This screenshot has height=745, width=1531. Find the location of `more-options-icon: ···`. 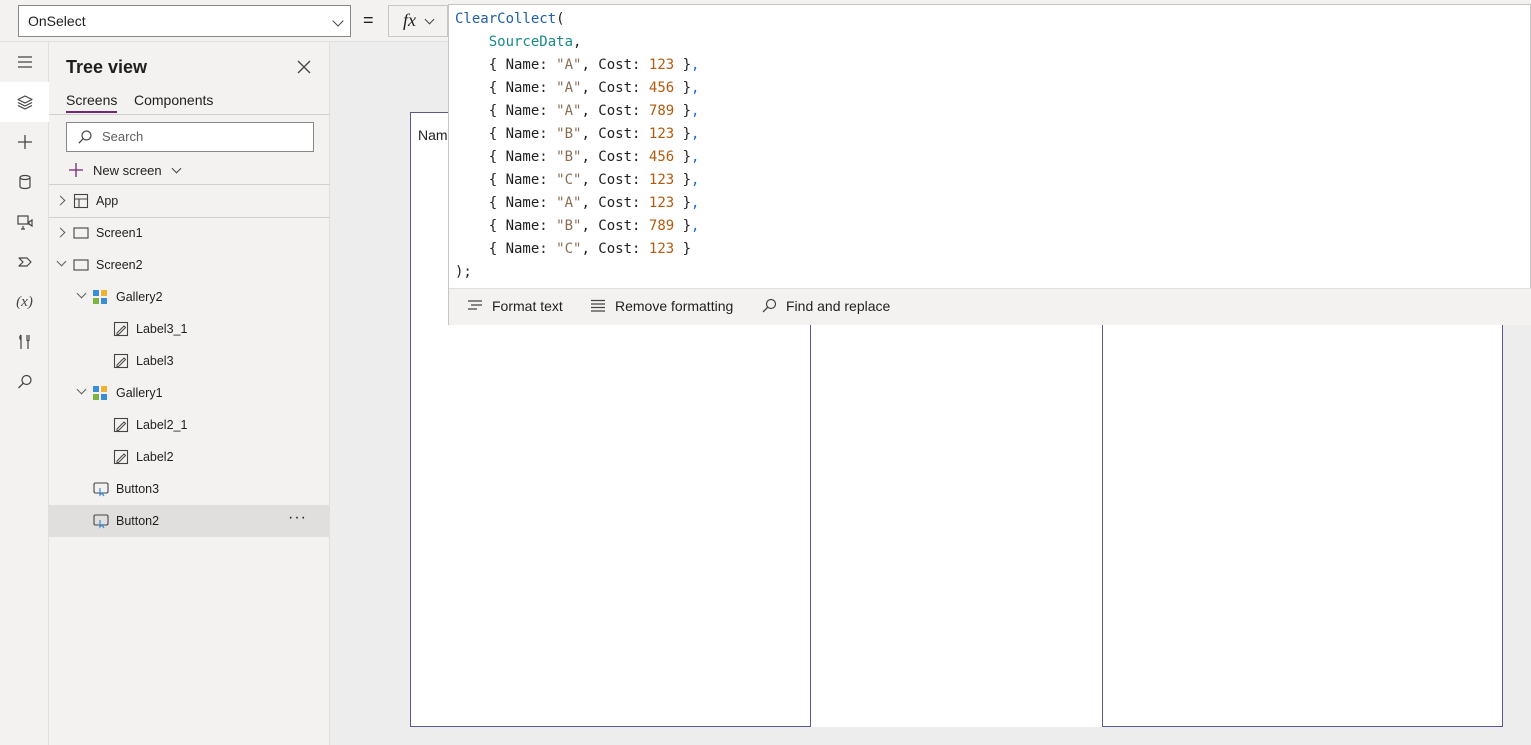

more-options-icon: ··· is located at coordinates (297, 518).